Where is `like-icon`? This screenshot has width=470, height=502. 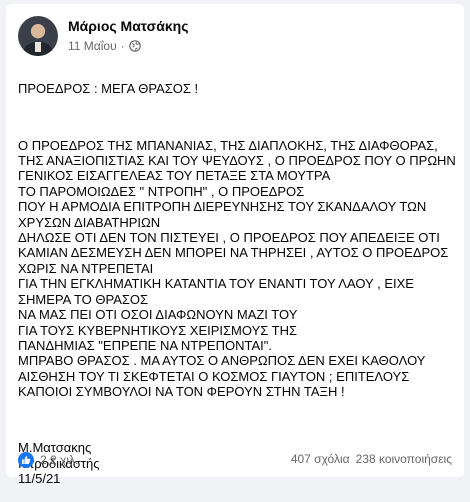 like-icon is located at coordinates (26, 460).